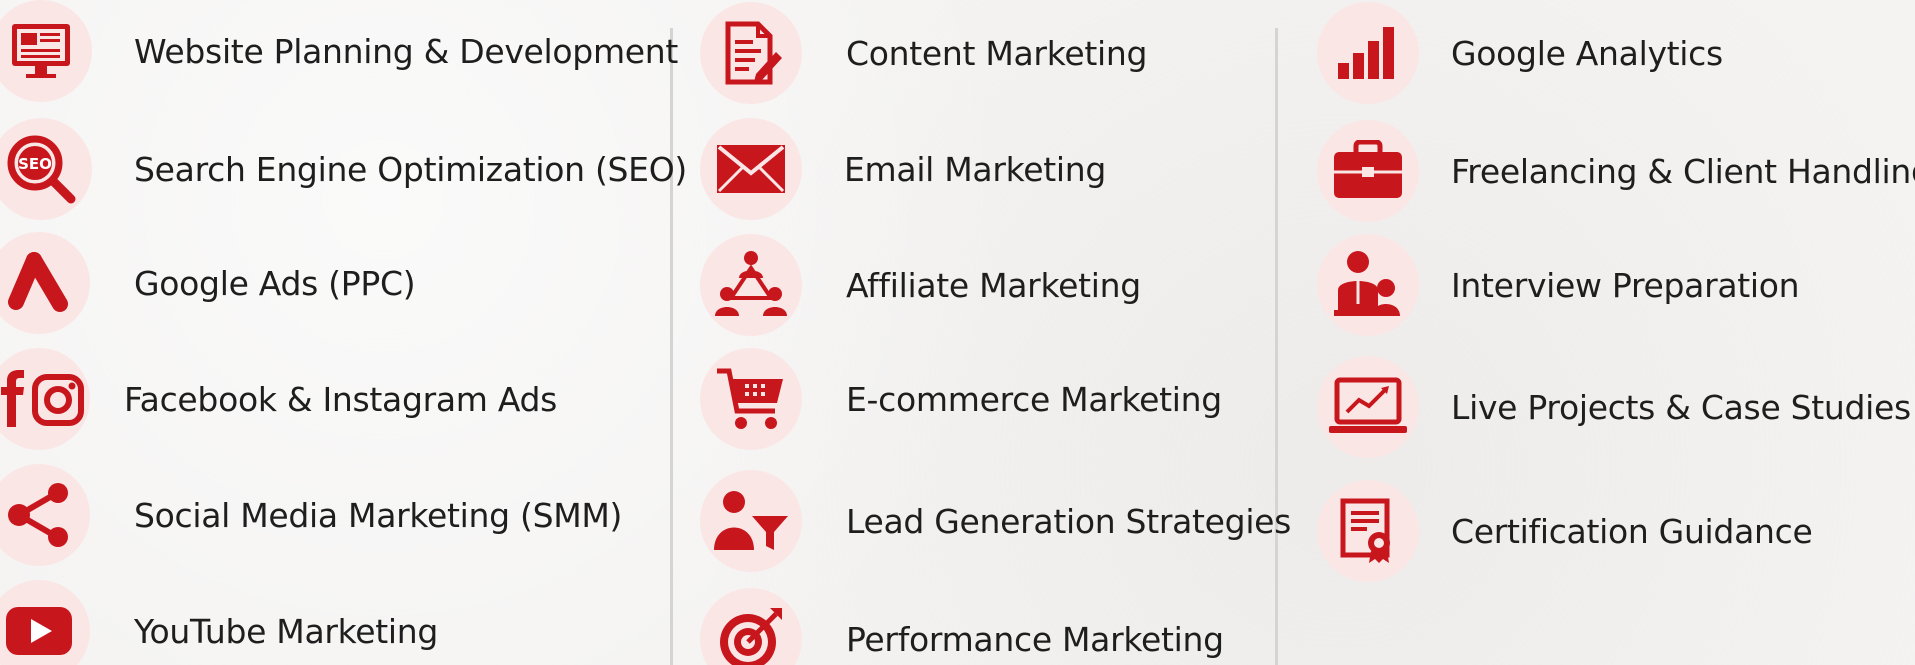 The height and width of the screenshot is (665, 1915). What do you see at coordinates (975, 169) in the screenshot?
I see `item-label: Email Marketing` at bounding box center [975, 169].